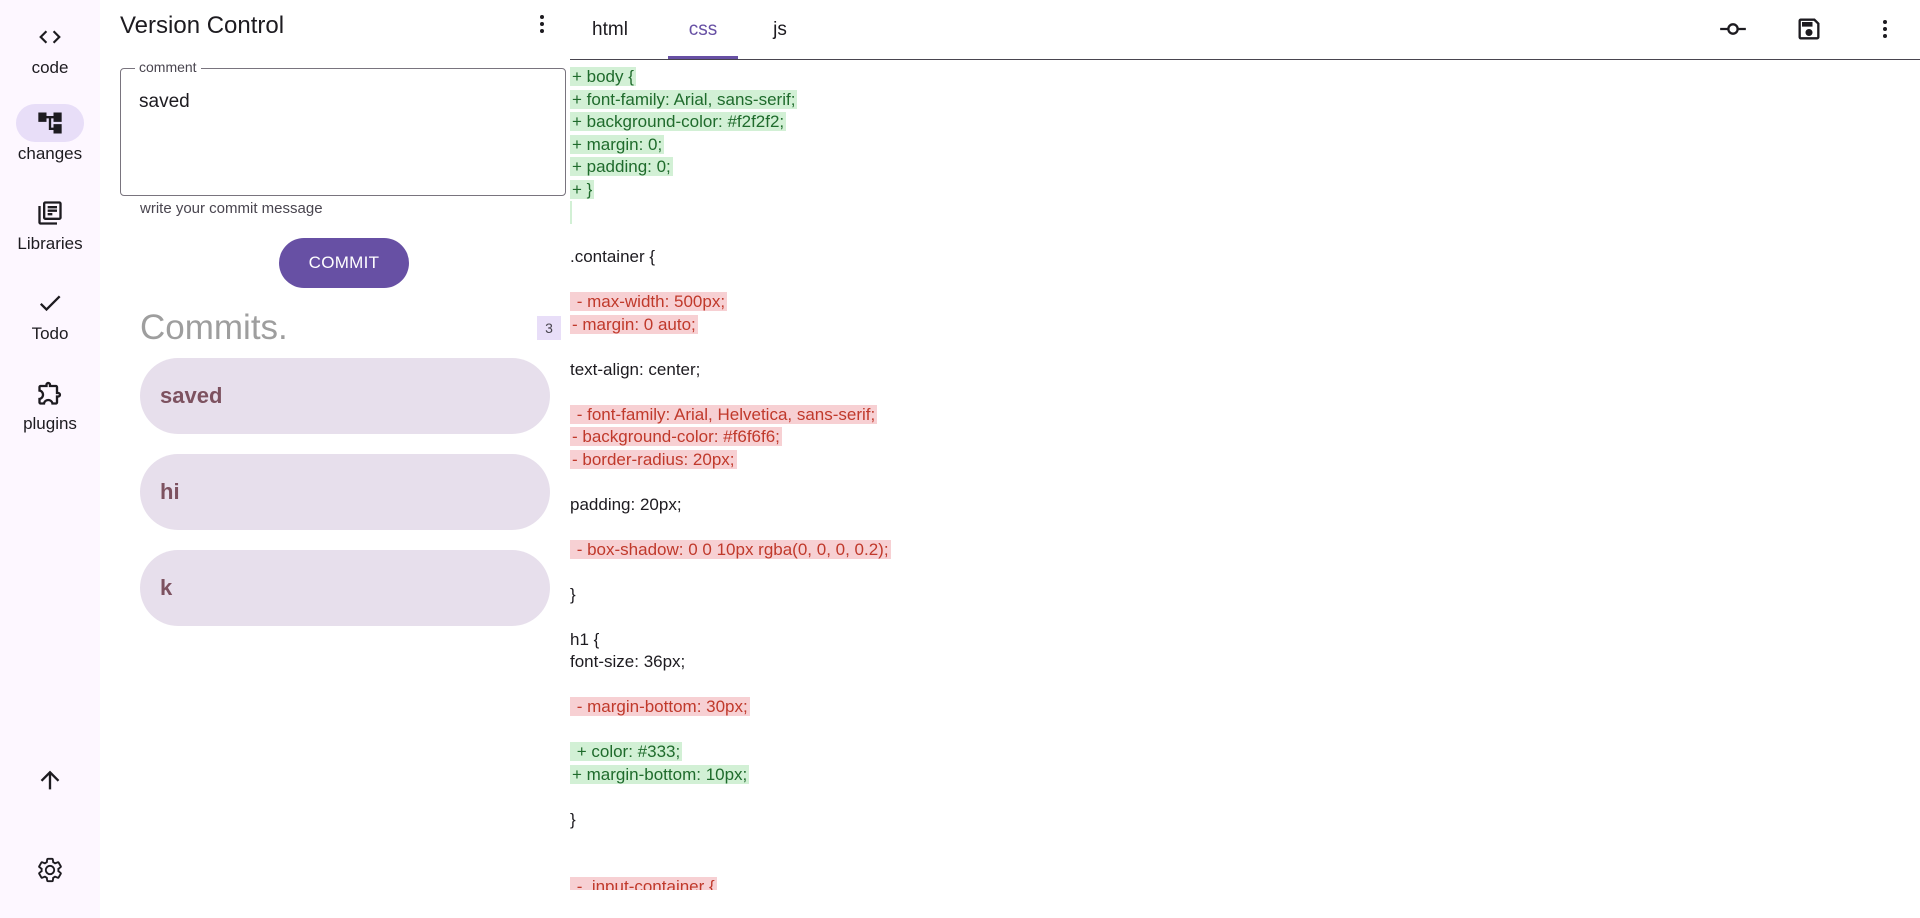 The image size is (1920, 918). Describe the element at coordinates (191, 395) in the screenshot. I see `commit-message: saved` at that location.